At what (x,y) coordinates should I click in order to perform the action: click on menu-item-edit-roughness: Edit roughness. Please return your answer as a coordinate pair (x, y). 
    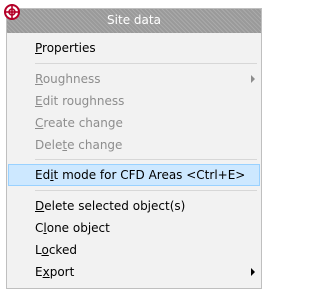
    Looking at the image, I should click on (134, 101).